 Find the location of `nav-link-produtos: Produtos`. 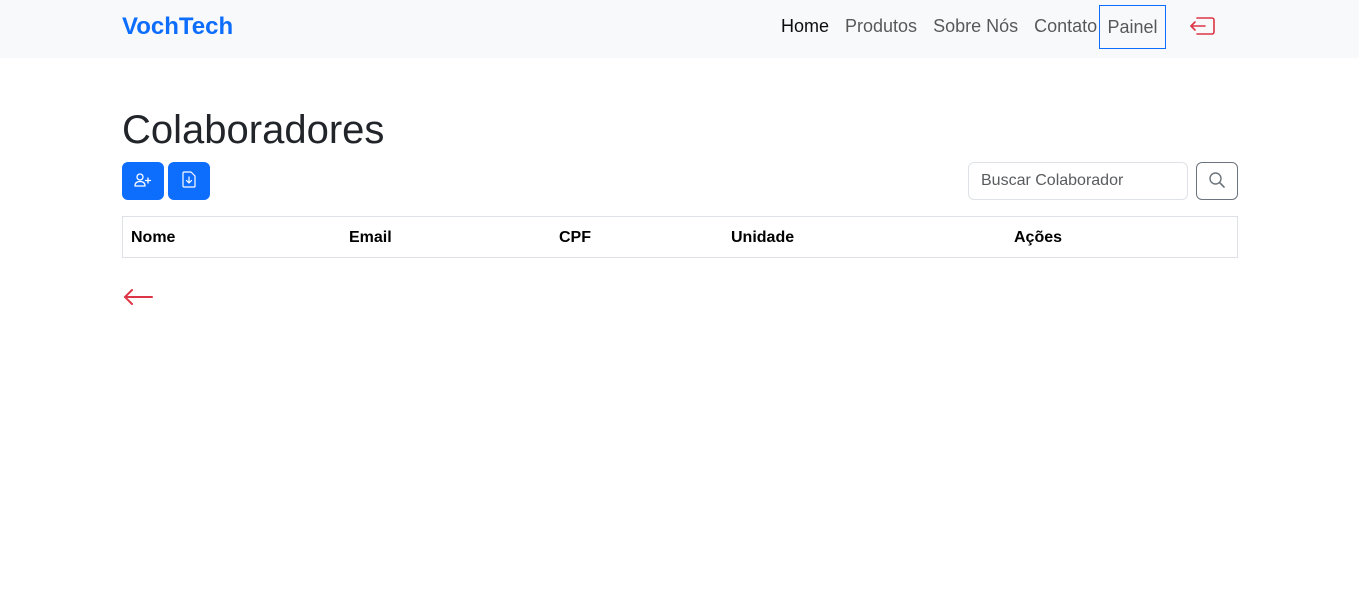

nav-link-produtos: Produtos is located at coordinates (881, 26).